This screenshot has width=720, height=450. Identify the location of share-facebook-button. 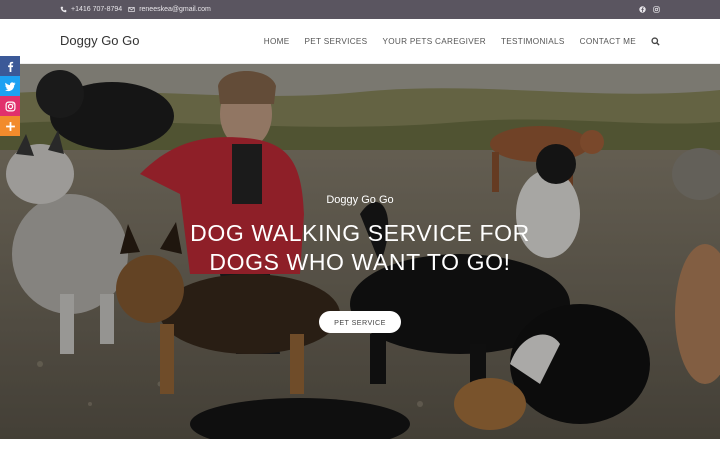
(10, 66).